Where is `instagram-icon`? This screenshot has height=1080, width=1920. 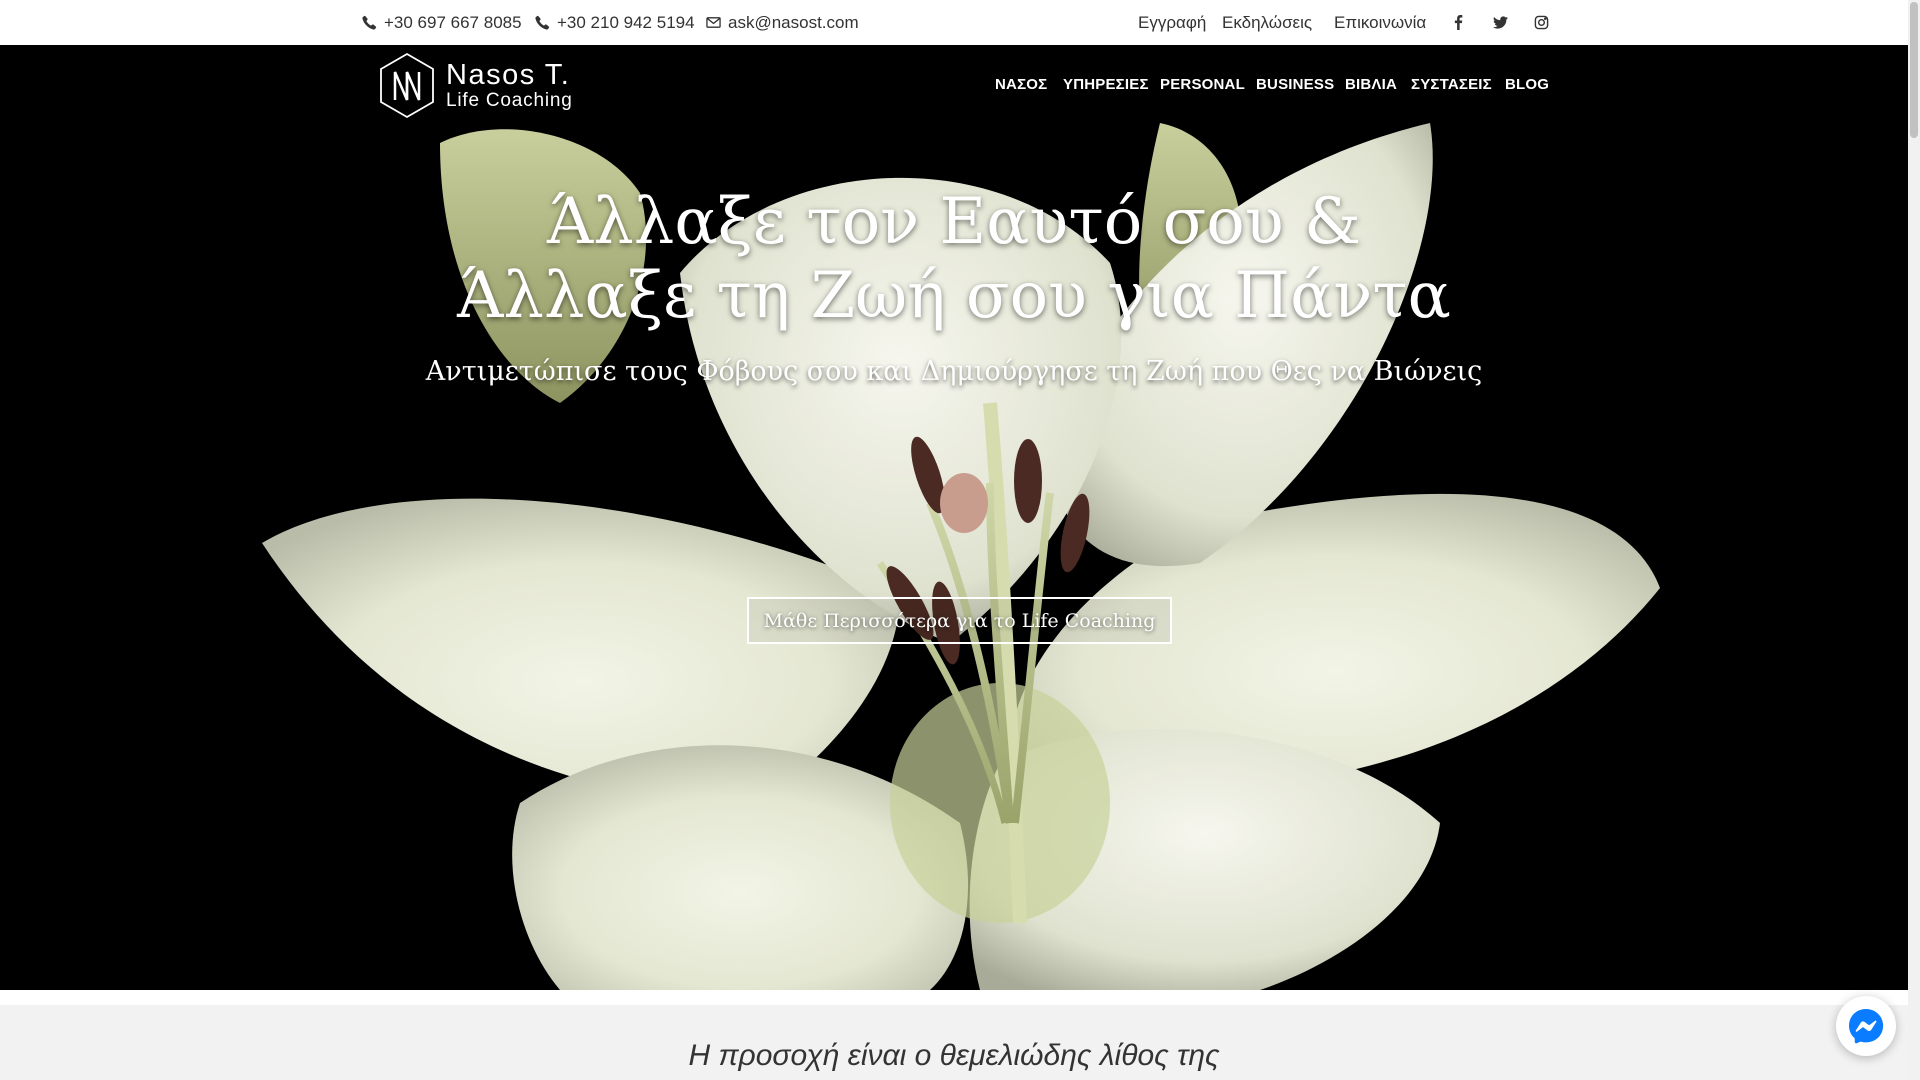
instagram-icon is located at coordinates (1541, 22).